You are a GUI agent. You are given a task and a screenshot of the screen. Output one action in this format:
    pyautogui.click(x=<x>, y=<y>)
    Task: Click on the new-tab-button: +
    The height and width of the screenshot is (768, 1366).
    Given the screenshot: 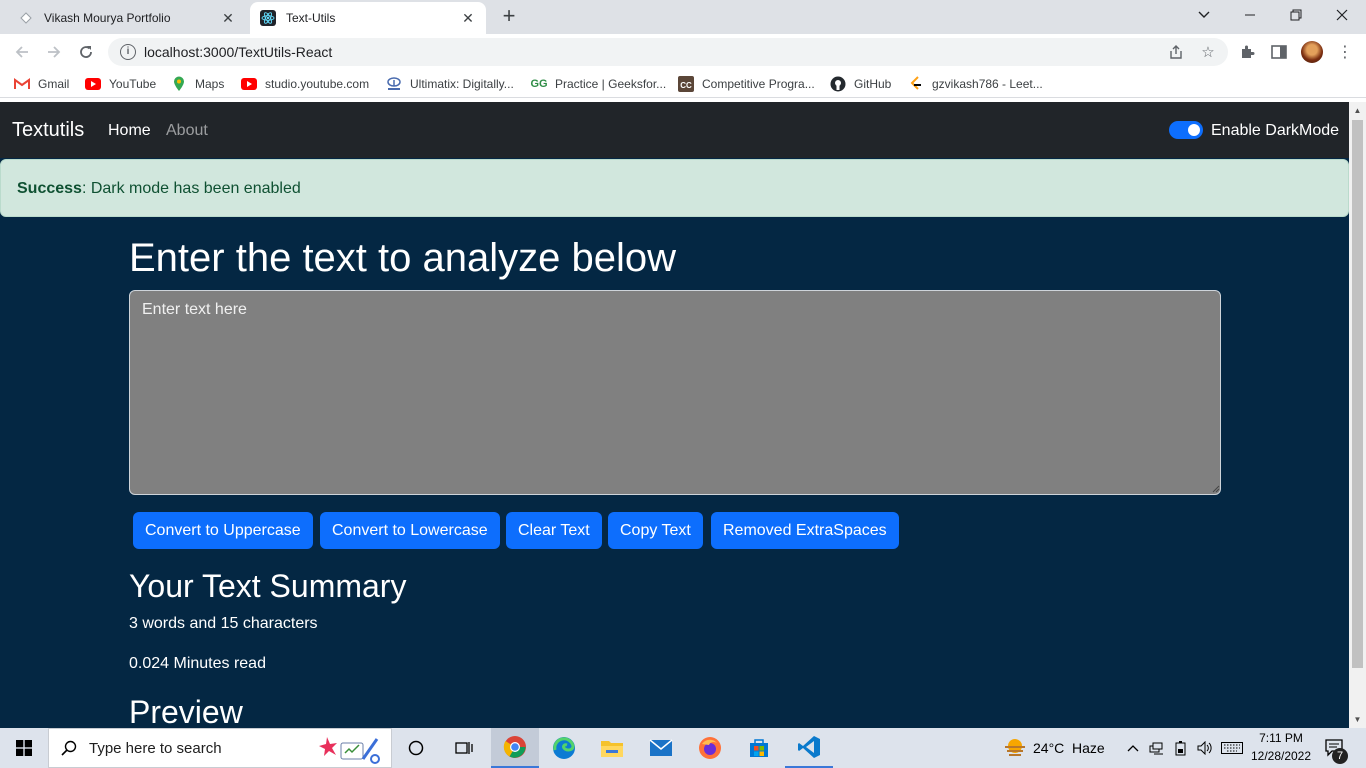 What is the action you would take?
    pyautogui.click(x=509, y=17)
    